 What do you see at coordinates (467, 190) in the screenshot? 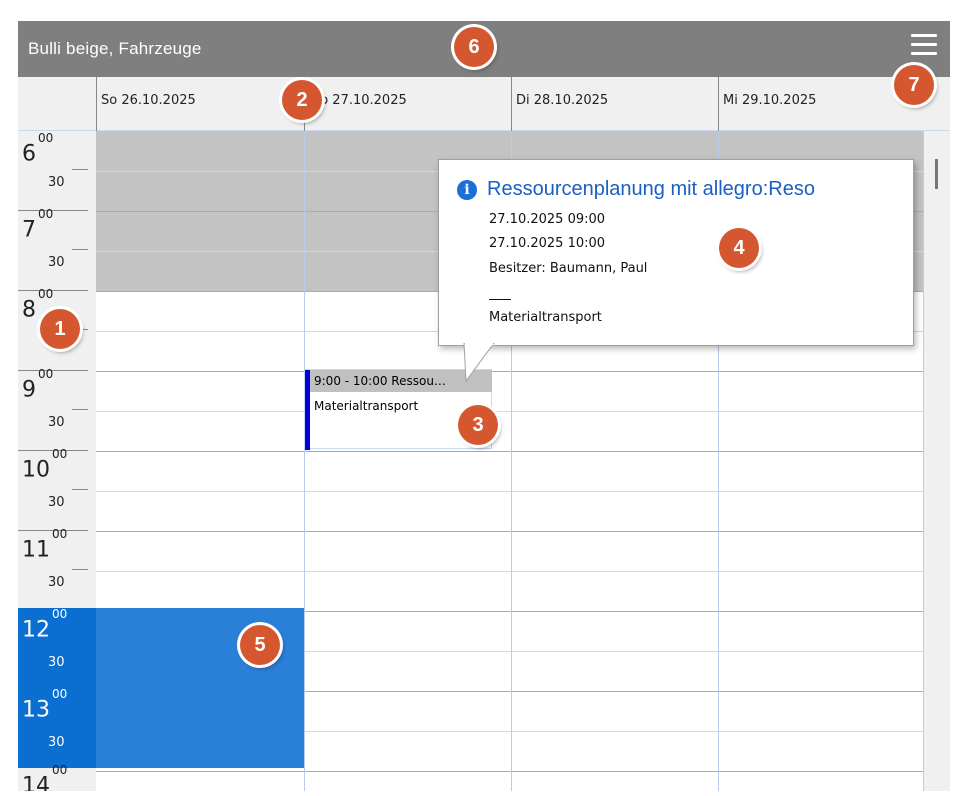
I see `info-icon: i` at bounding box center [467, 190].